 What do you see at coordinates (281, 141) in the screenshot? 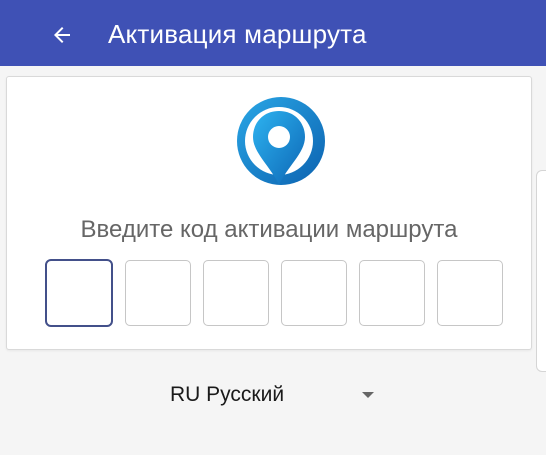
I see `location-pin-logo` at bounding box center [281, 141].